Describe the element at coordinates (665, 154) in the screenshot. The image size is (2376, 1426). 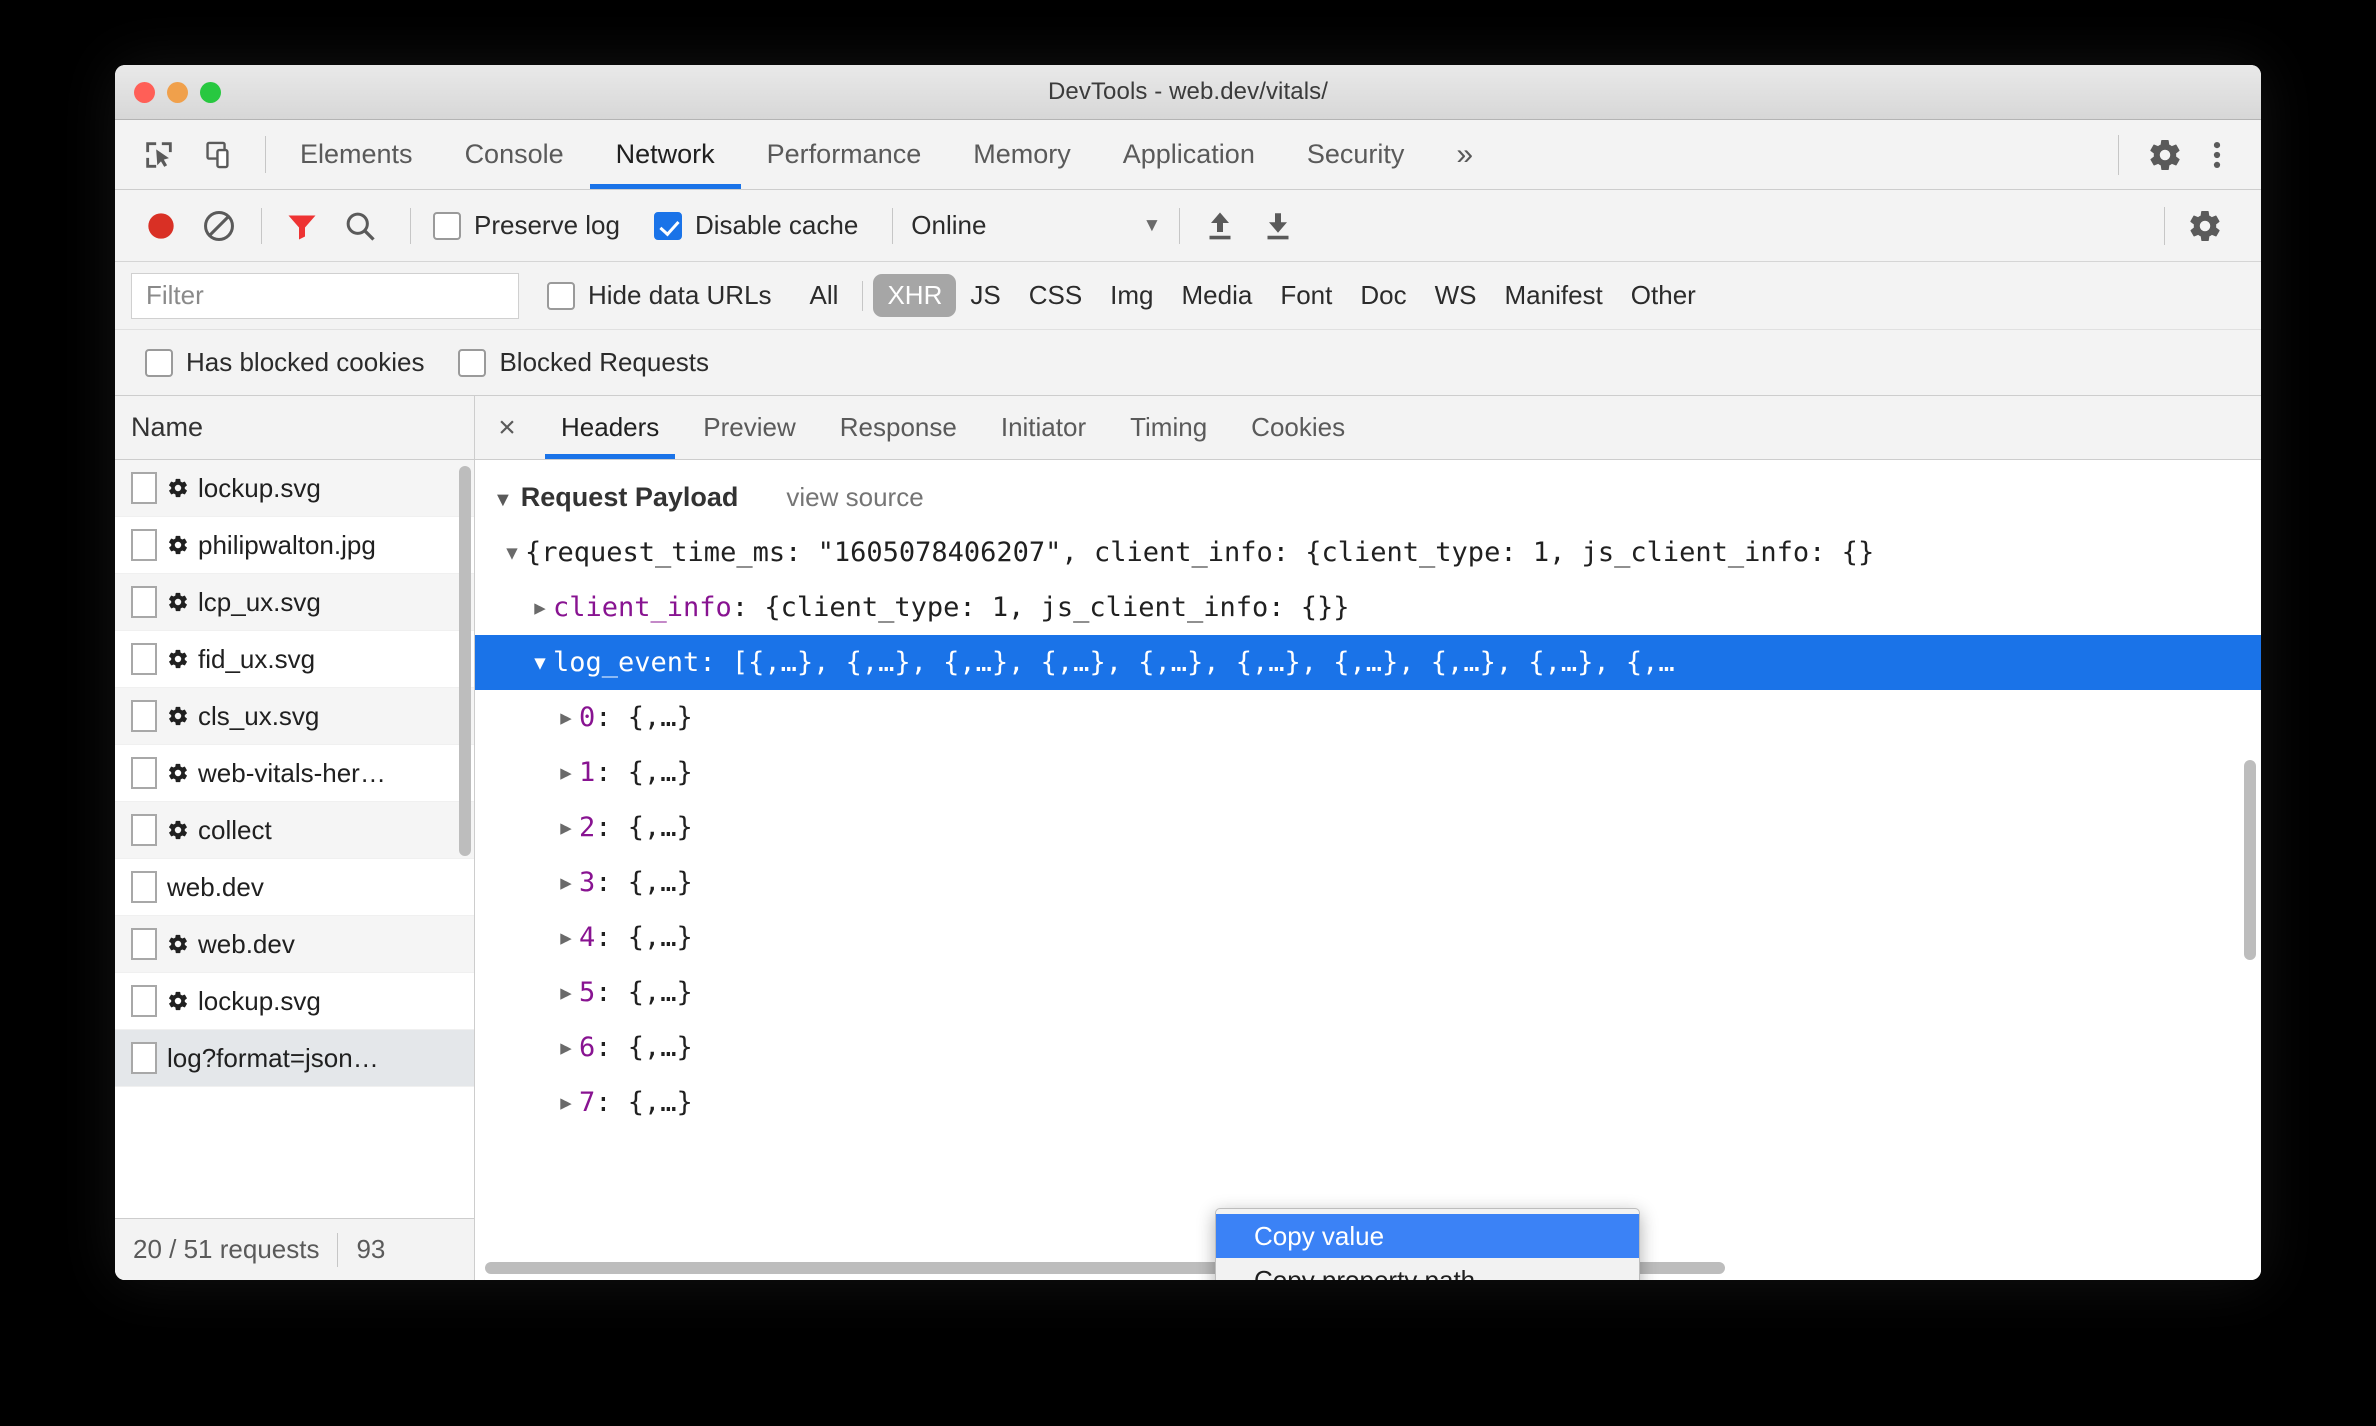
I see `tab-network: Network` at that location.